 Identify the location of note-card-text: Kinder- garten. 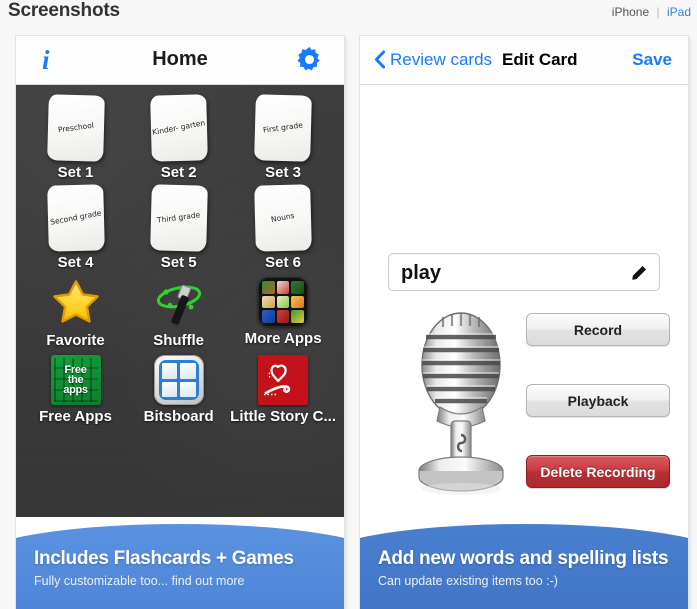
(178, 127).